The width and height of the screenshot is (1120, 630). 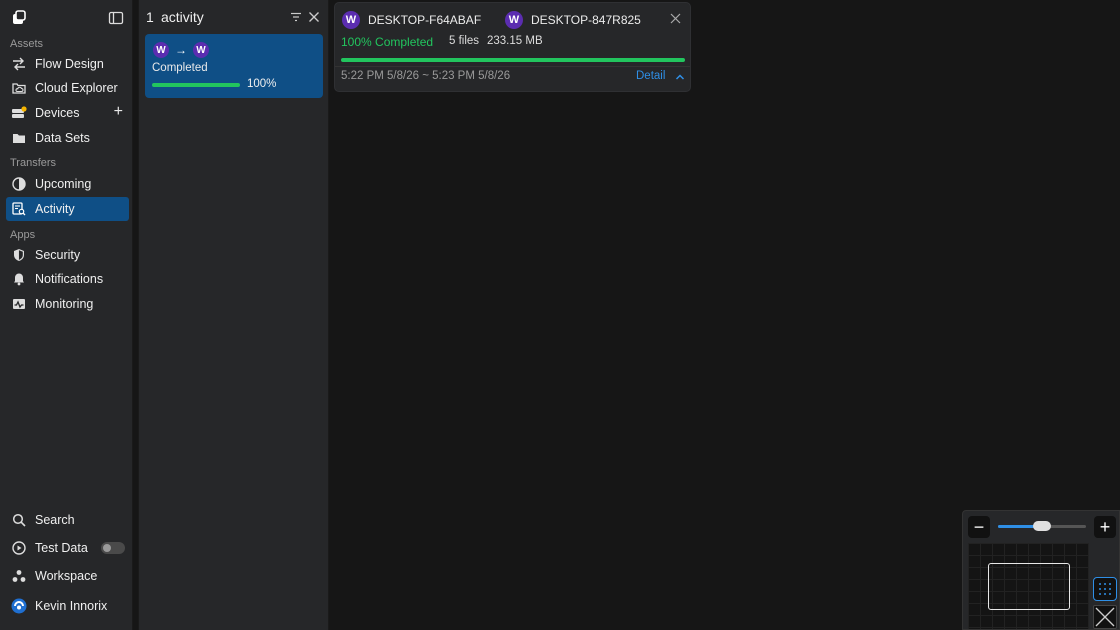 What do you see at coordinates (296, 17) in the screenshot?
I see `filter-icon` at bounding box center [296, 17].